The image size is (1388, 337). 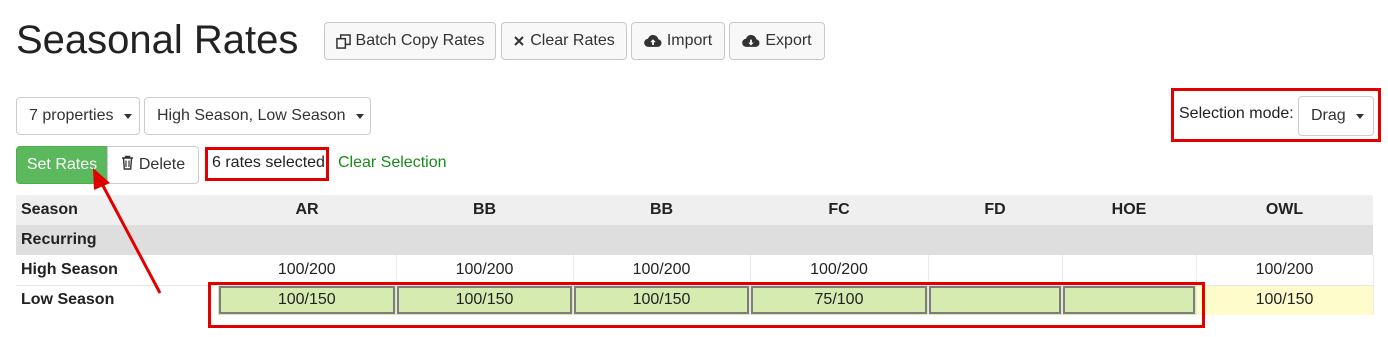 What do you see at coordinates (839, 210) in the screenshot?
I see `column-header: FC` at bounding box center [839, 210].